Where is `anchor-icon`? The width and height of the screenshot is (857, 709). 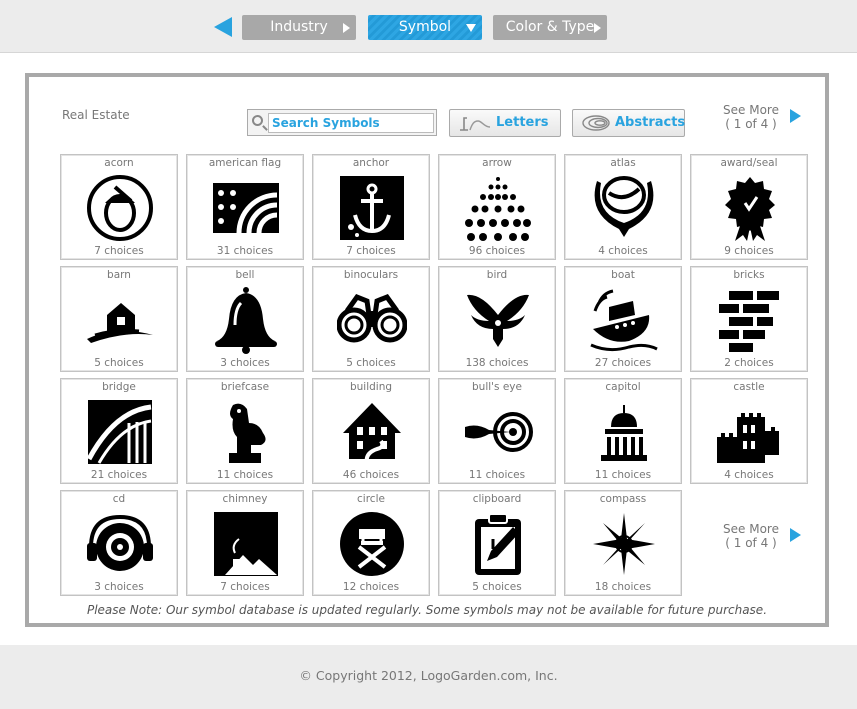
anchor-icon is located at coordinates (372, 208).